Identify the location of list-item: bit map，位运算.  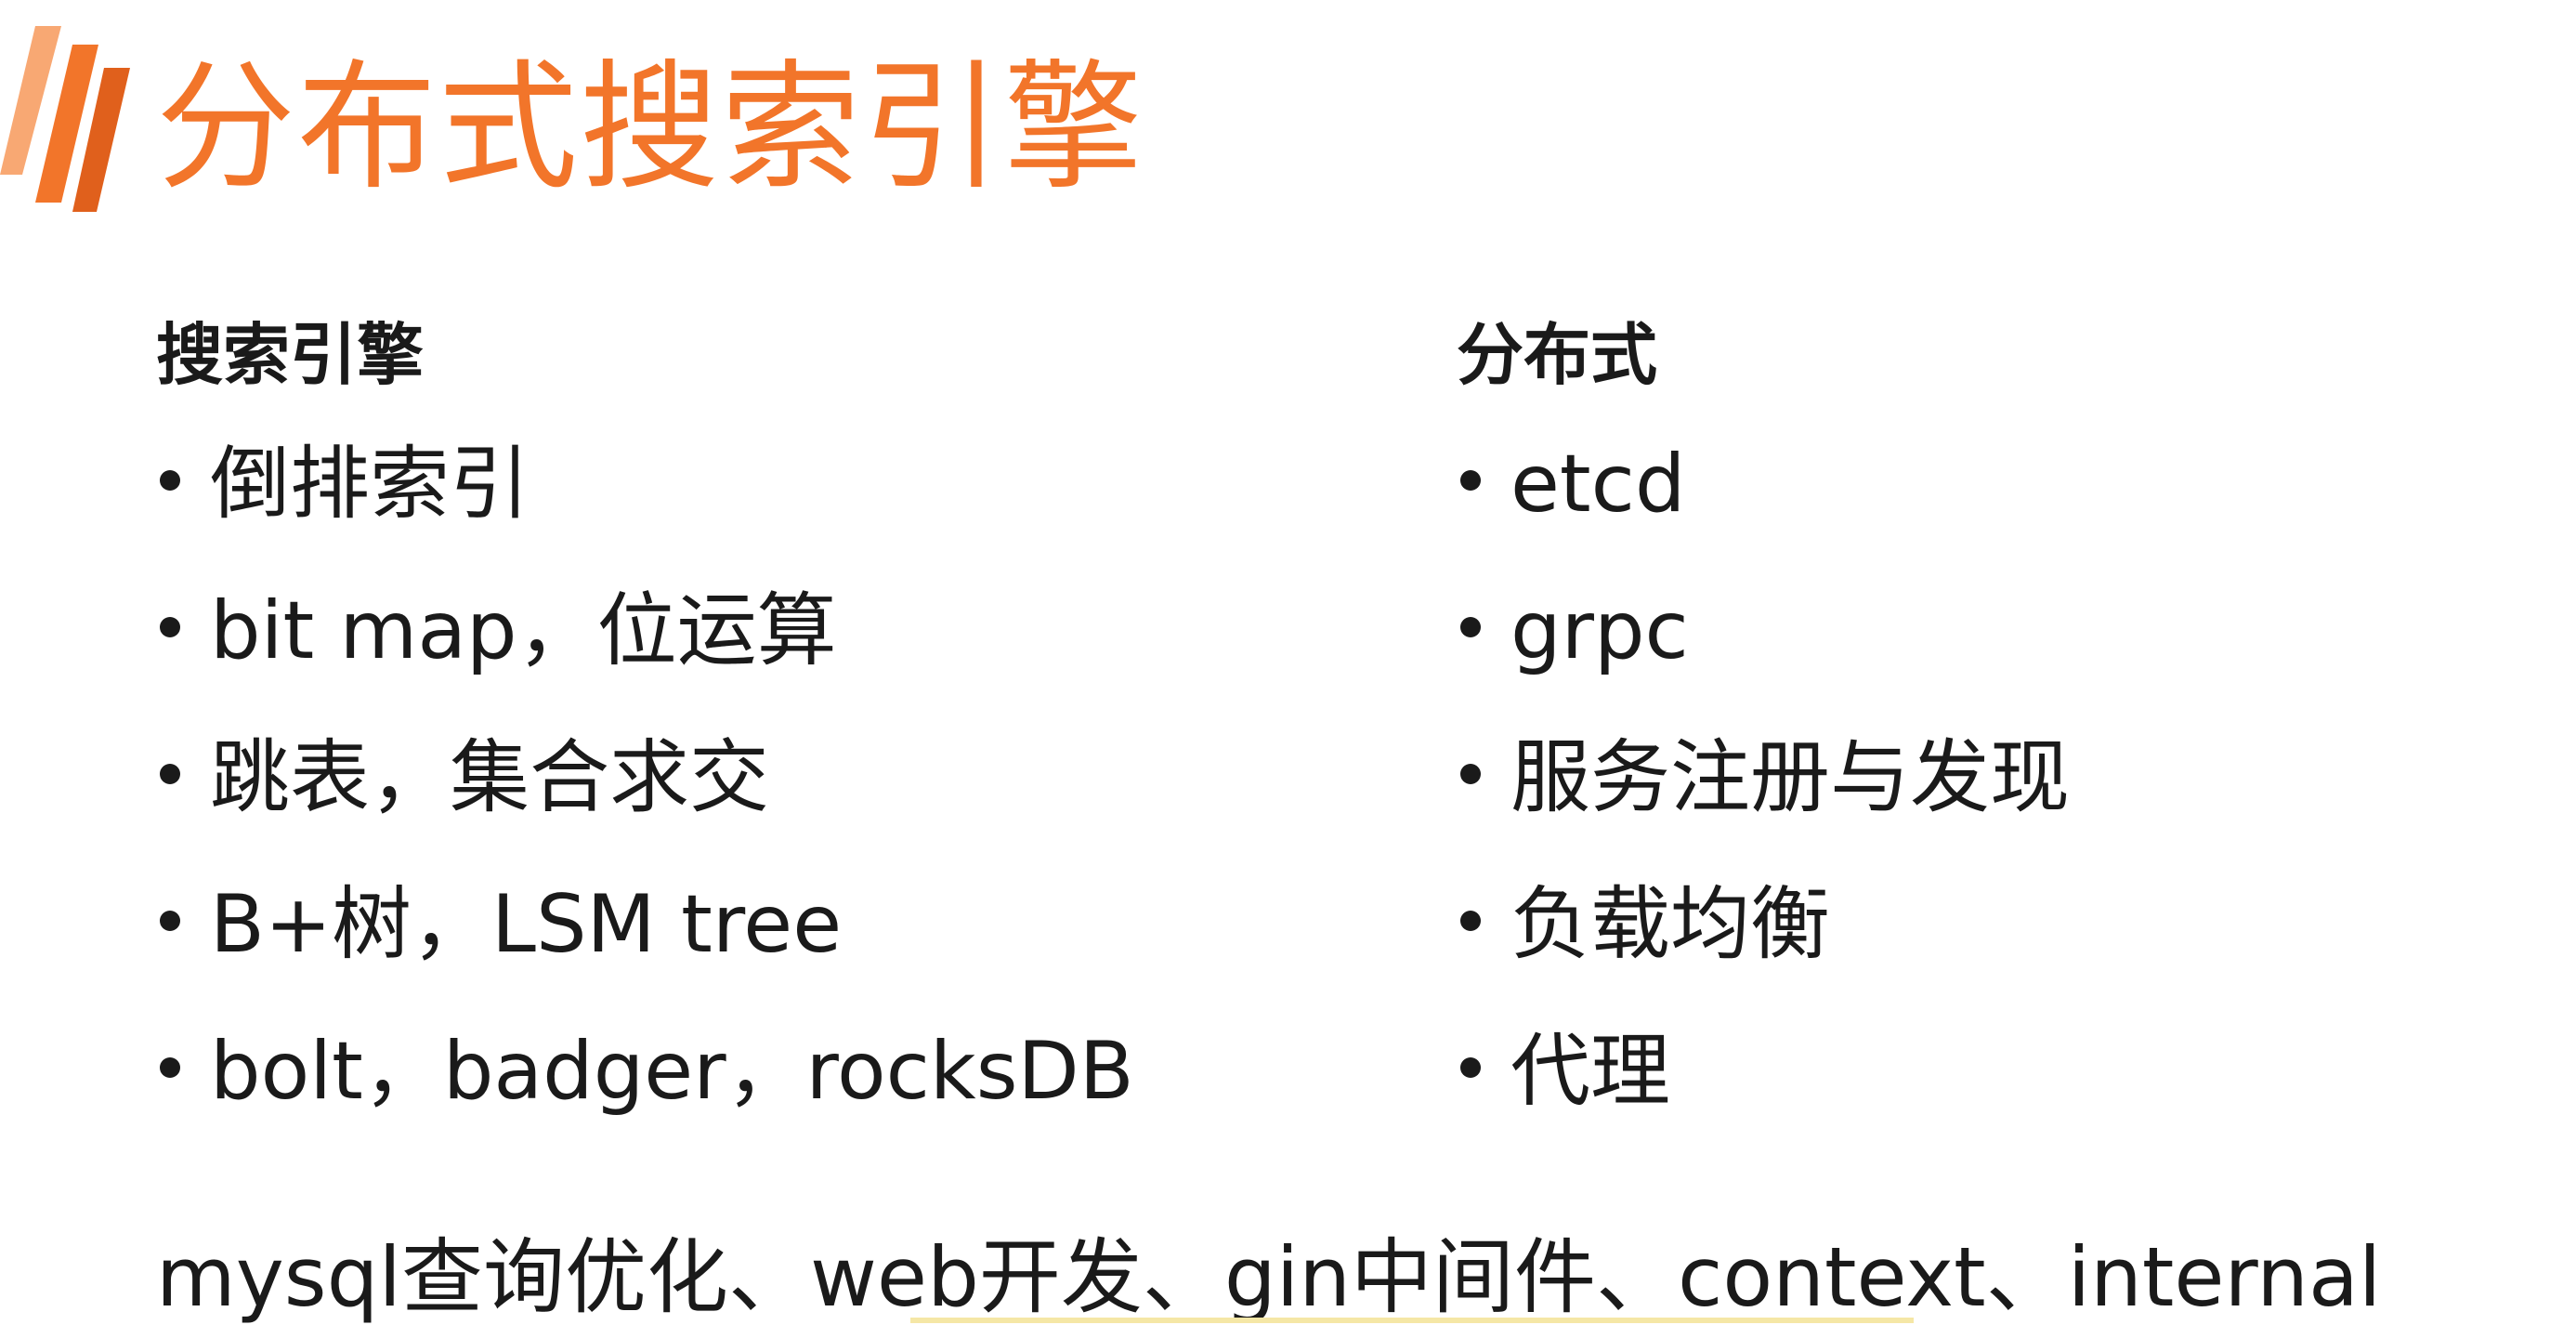
(760, 631).